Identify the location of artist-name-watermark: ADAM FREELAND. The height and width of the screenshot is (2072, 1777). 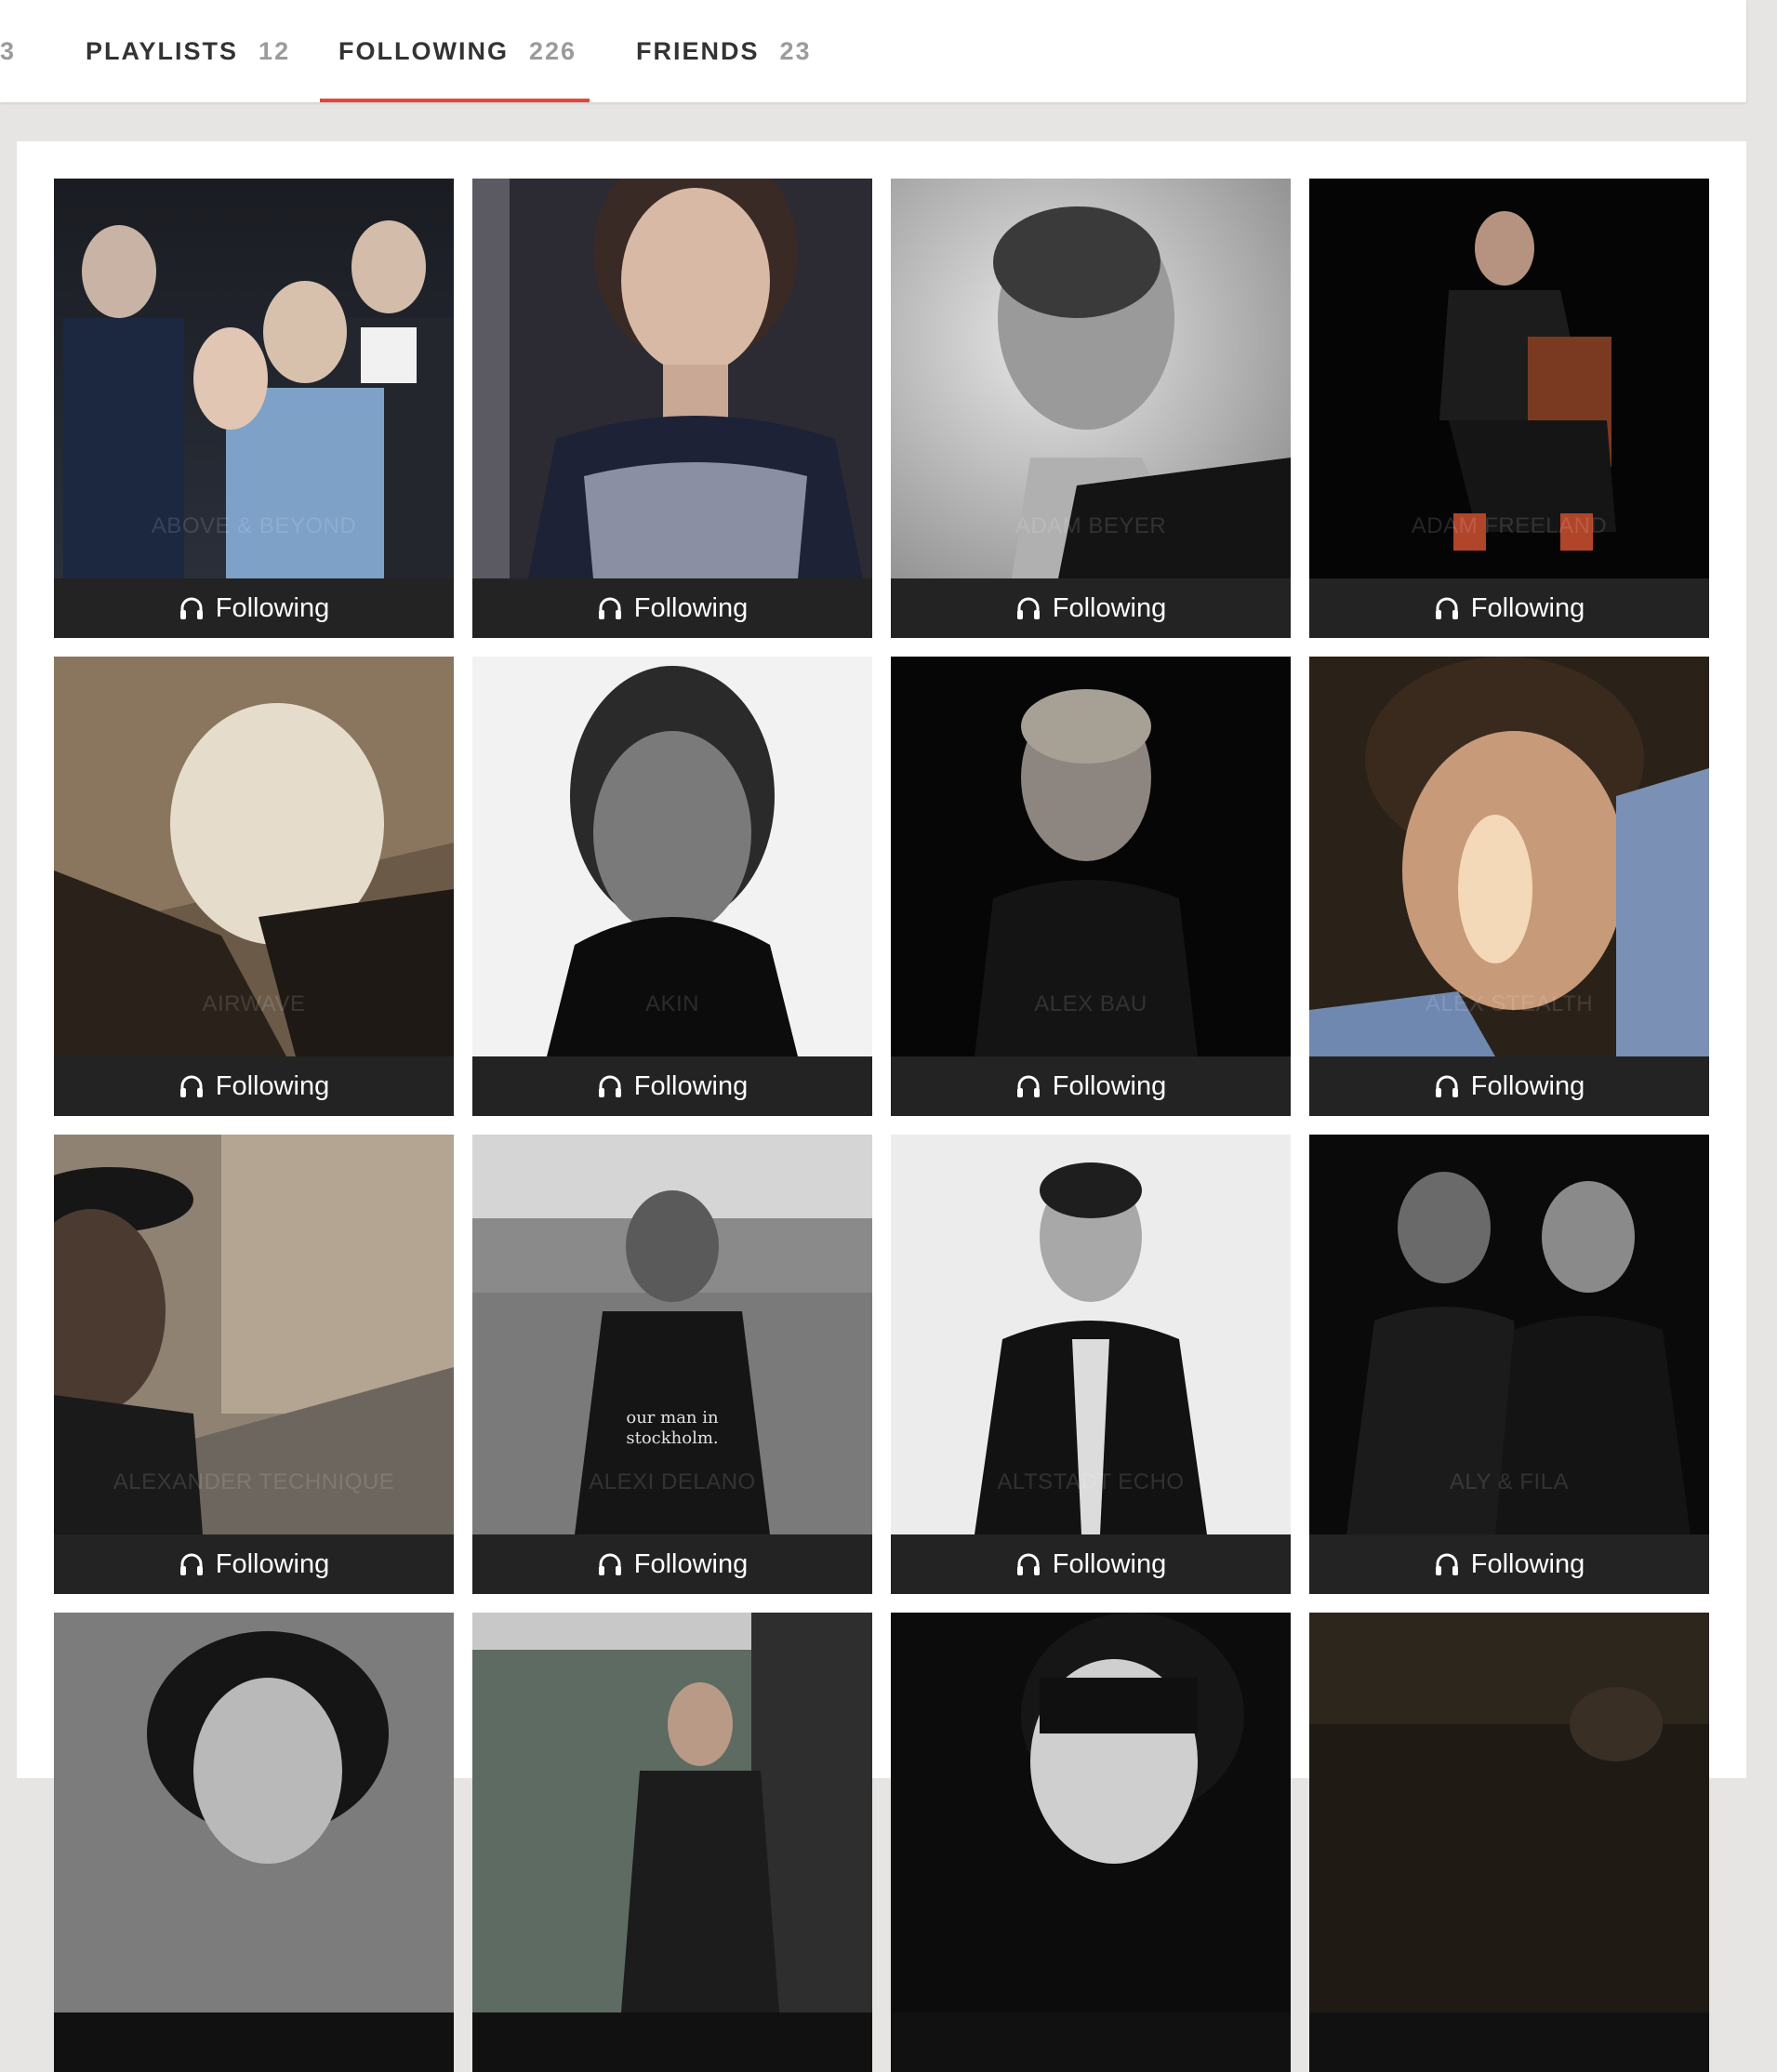
(1509, 525).